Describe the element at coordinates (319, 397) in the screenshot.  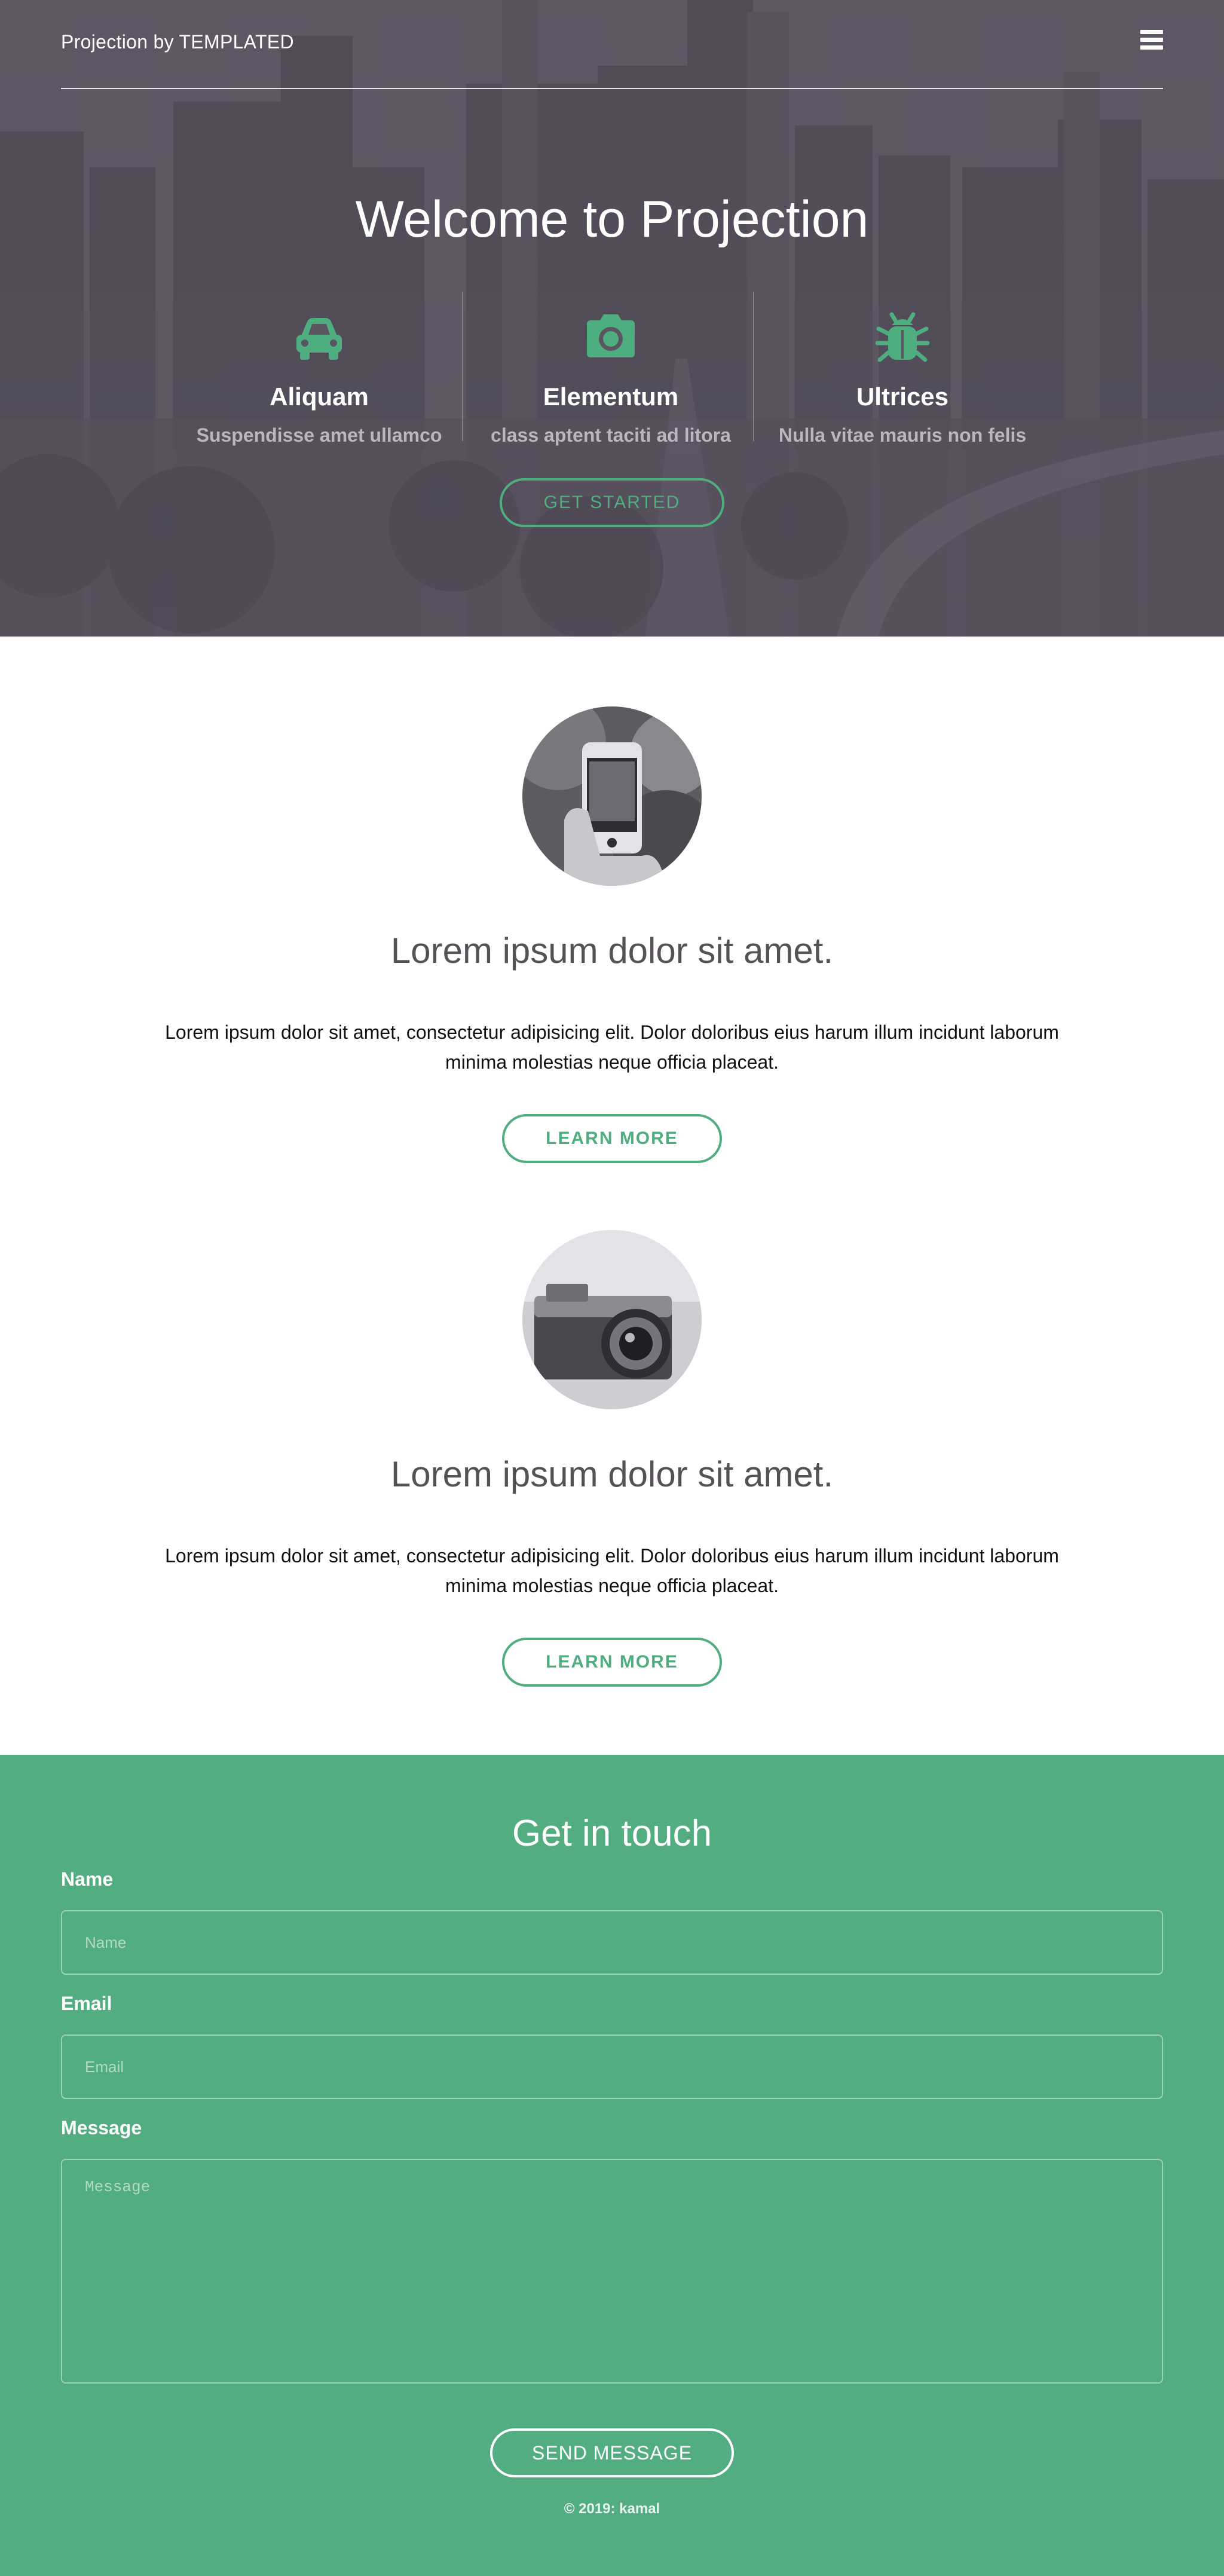
I see `feature-title: Aliquam` at that location.